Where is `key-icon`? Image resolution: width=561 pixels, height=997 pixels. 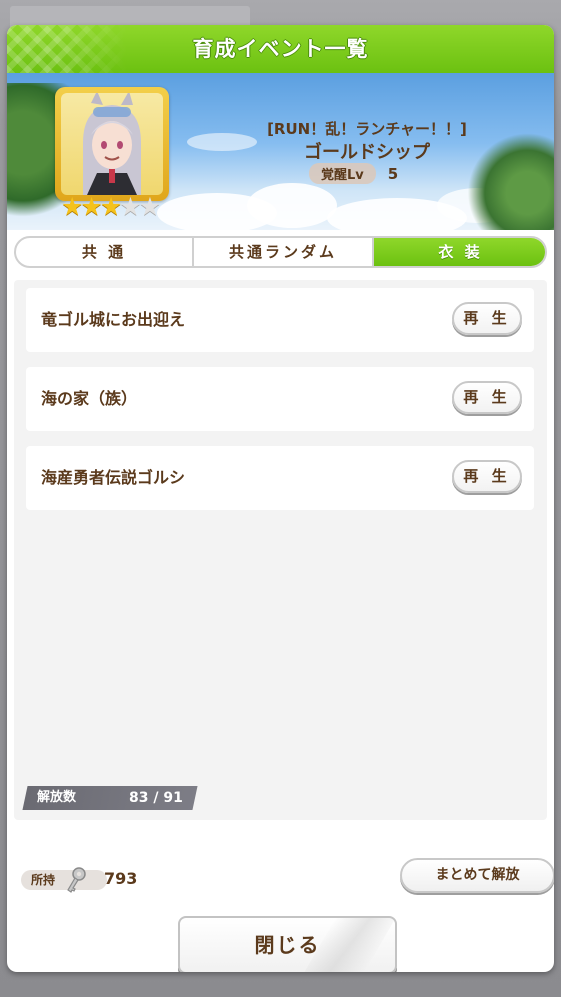 key-icon is located at coordinates (76, 880).